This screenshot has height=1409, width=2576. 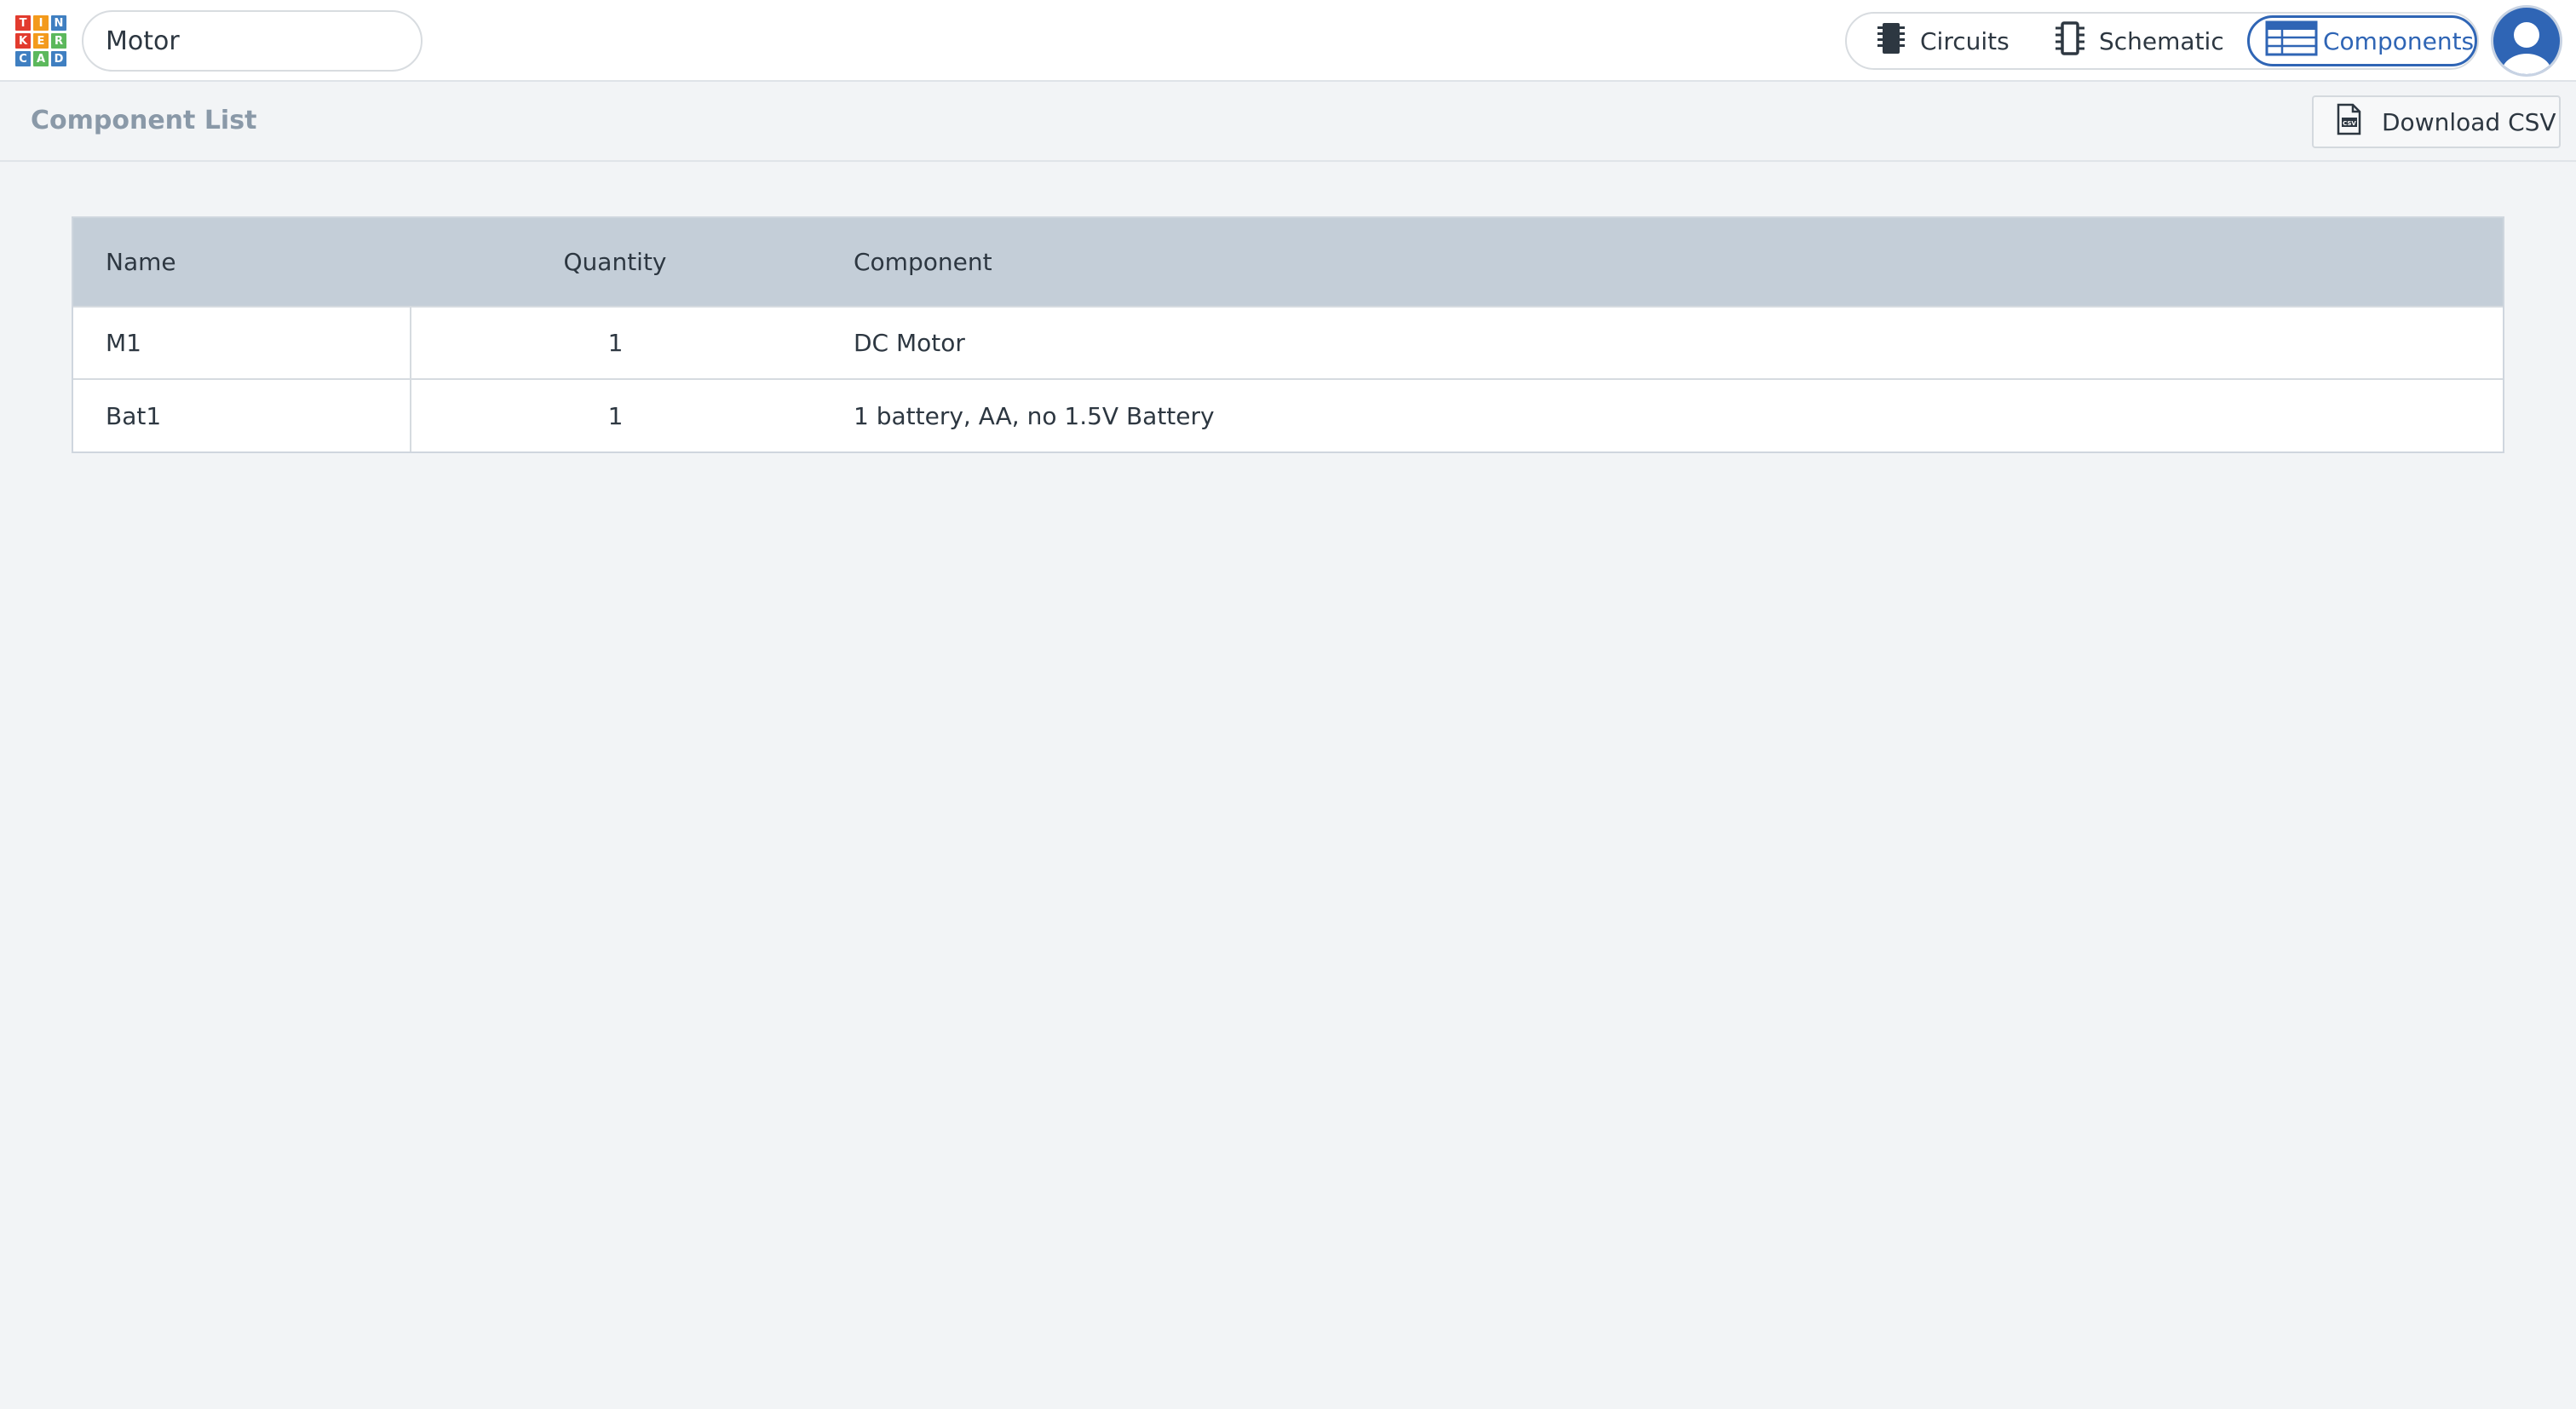 What do you see at coordinates (59, 58) in the screenshot?
I see `logo-letter: D` at bounding box center [59, 58].